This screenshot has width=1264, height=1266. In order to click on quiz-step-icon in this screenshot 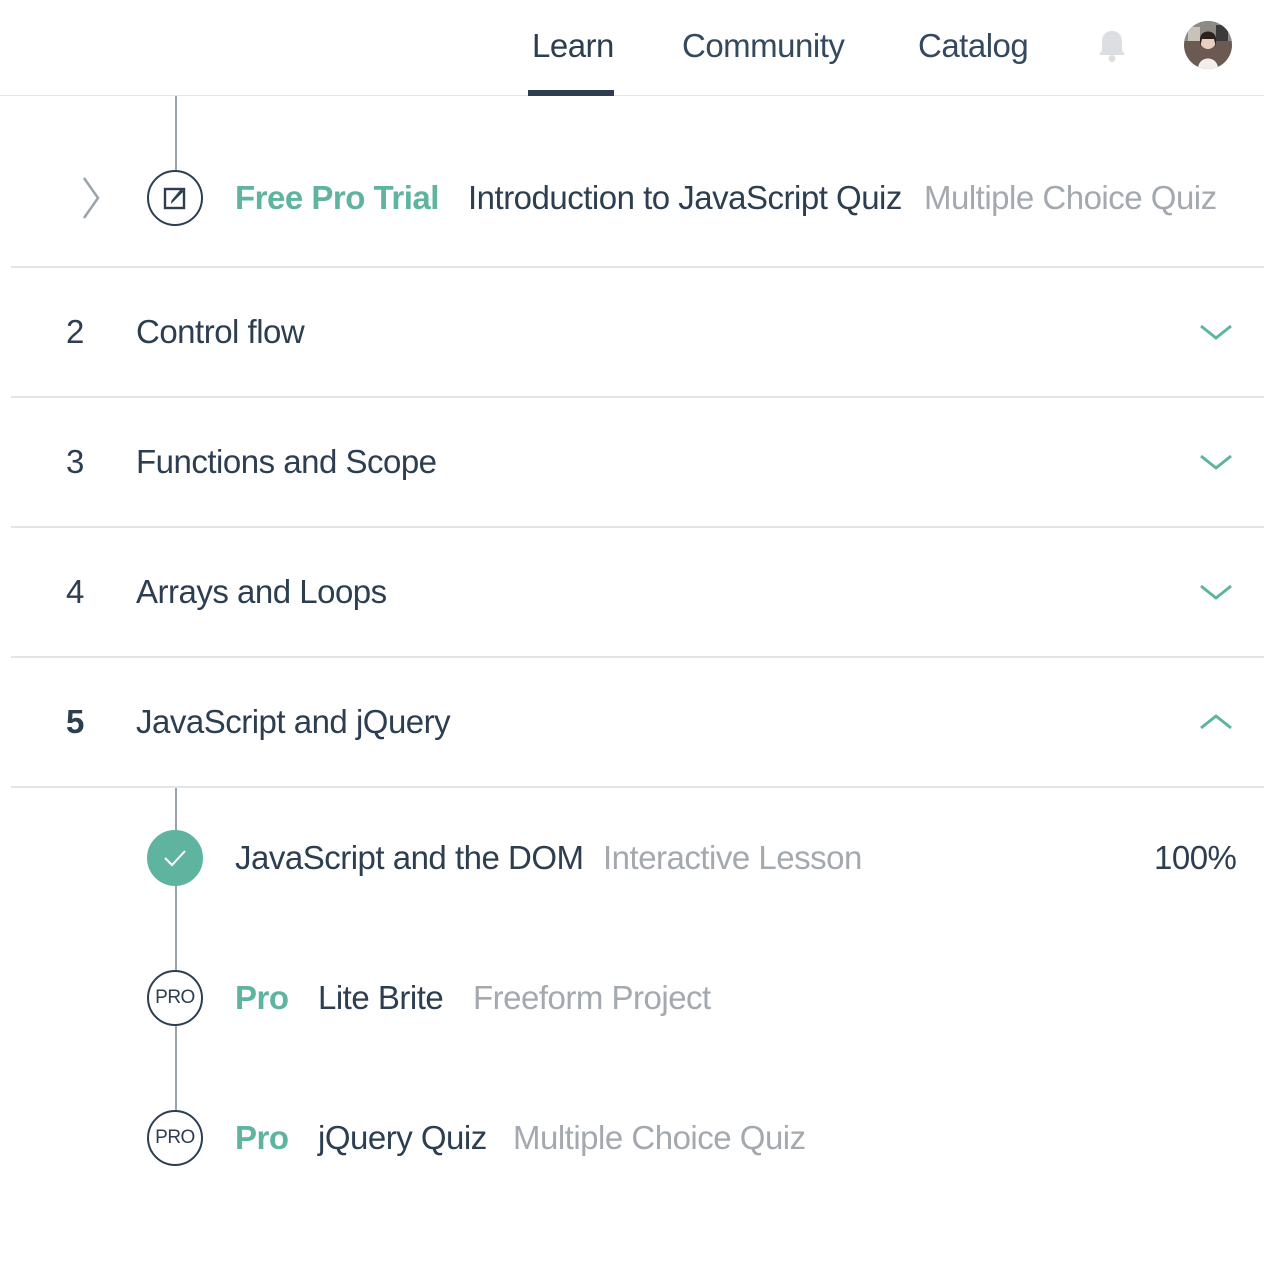, I will do `click(175, 198)`.